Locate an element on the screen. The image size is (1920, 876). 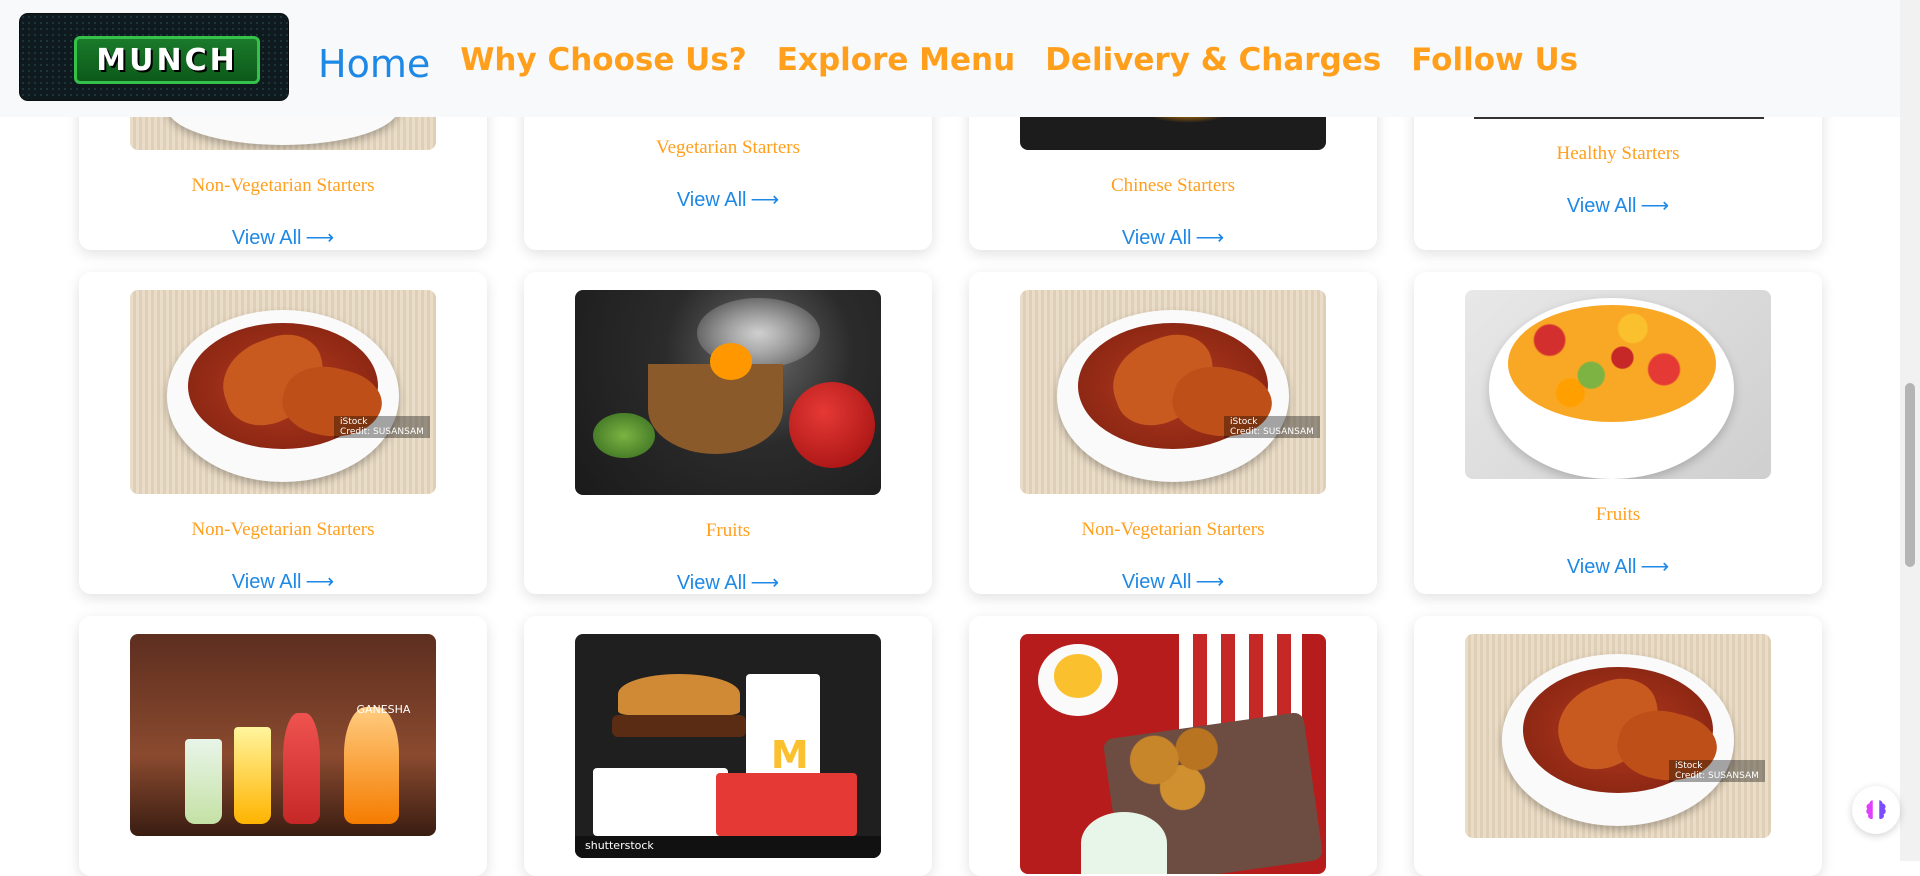
nav-link-delivery-charges: Delivery & Charges is located at coordinates (1213, 60).